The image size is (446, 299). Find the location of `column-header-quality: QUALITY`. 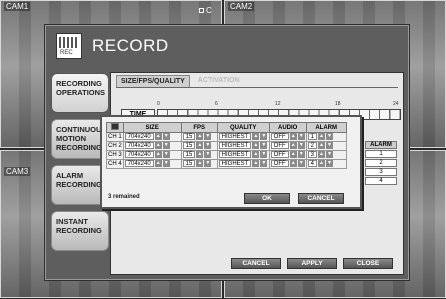

column-header-quality: QUALITY is located at coordinates (243, 127).